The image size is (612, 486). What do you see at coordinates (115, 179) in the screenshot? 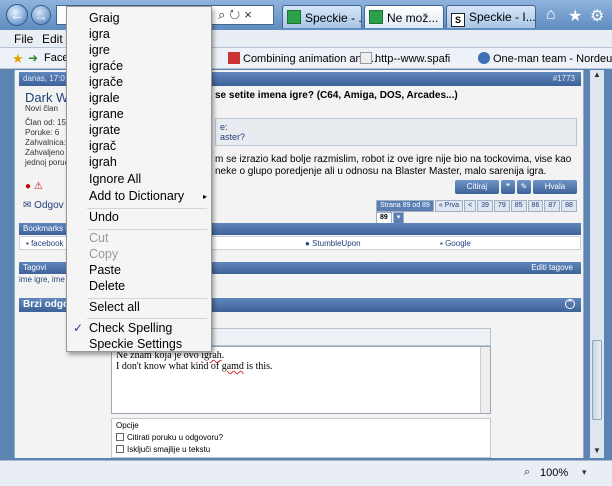
I see `ignore-all-item: Ignore All` at bounding box center [115, 179].